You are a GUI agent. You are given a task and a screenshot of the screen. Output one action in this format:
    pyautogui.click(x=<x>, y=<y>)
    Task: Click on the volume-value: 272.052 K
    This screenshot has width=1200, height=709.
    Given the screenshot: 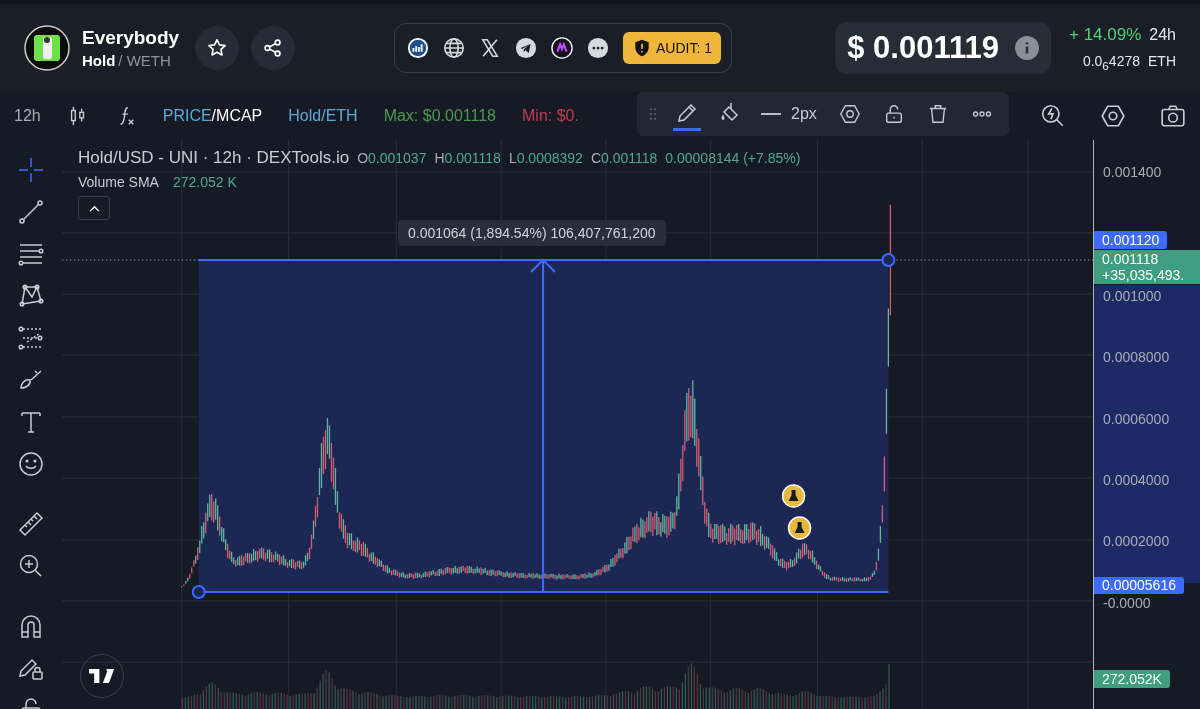 What is the action you would take?
    pyautogui.click(x=204, y=182)
    